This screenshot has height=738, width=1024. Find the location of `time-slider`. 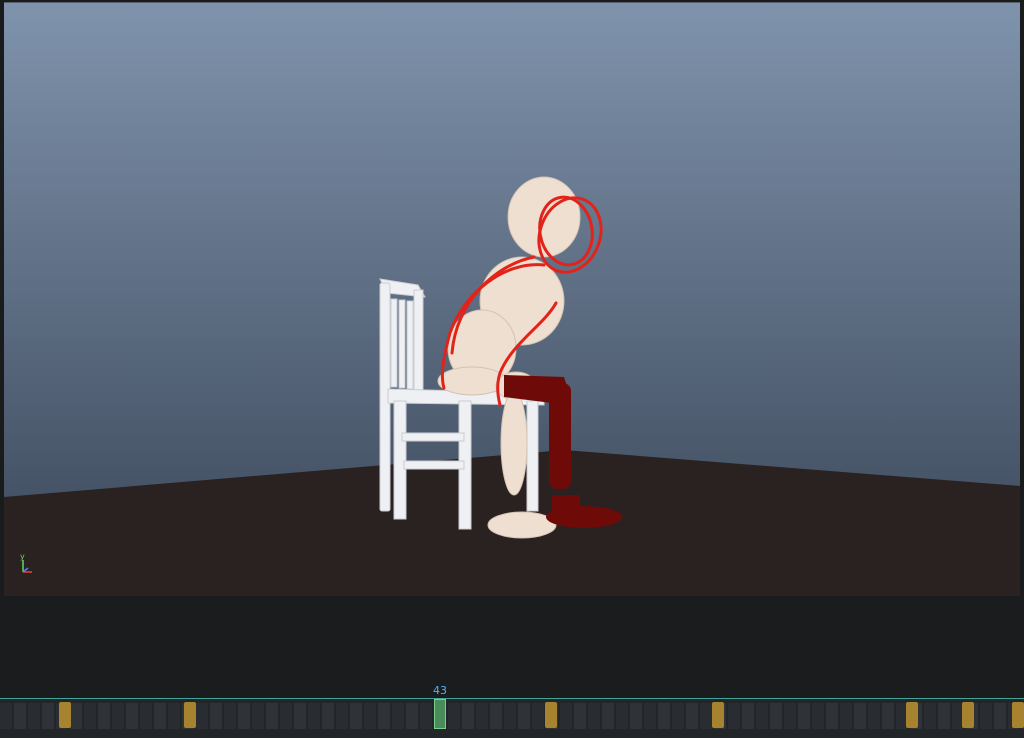

time-slider is located at coordinates (512, 718).